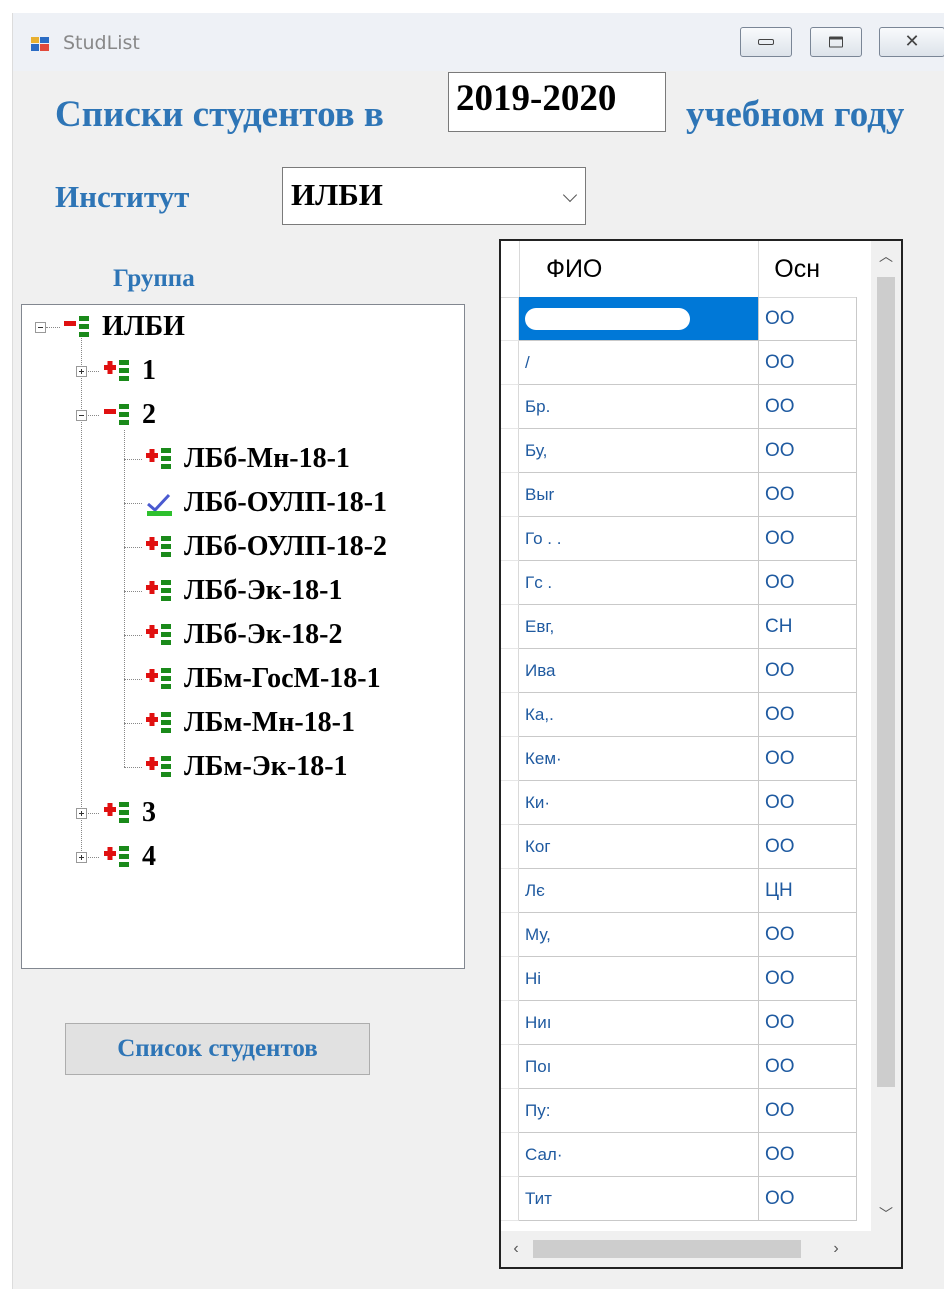 The image size is (944, 1289). Describe the element at coordinates (679, 363) in the screenshot. I see `table-row: / ОО` at that location.